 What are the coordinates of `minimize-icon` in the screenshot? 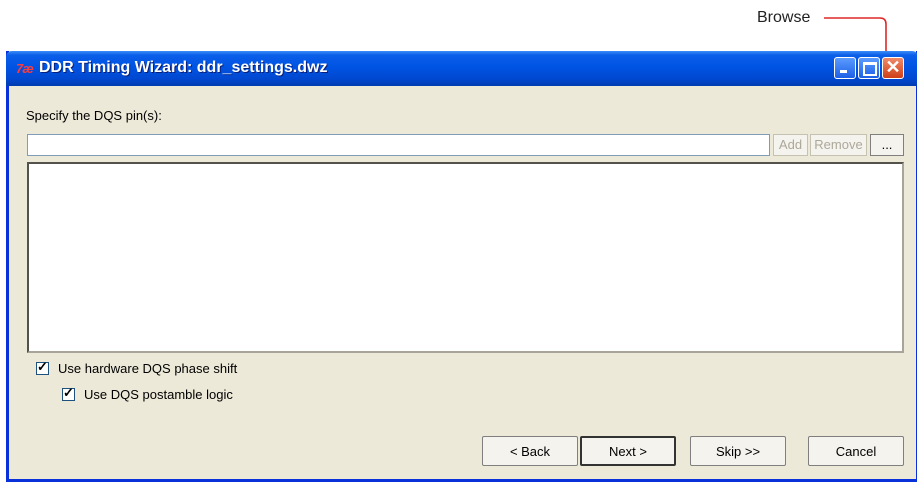 It's located at (843, 71).